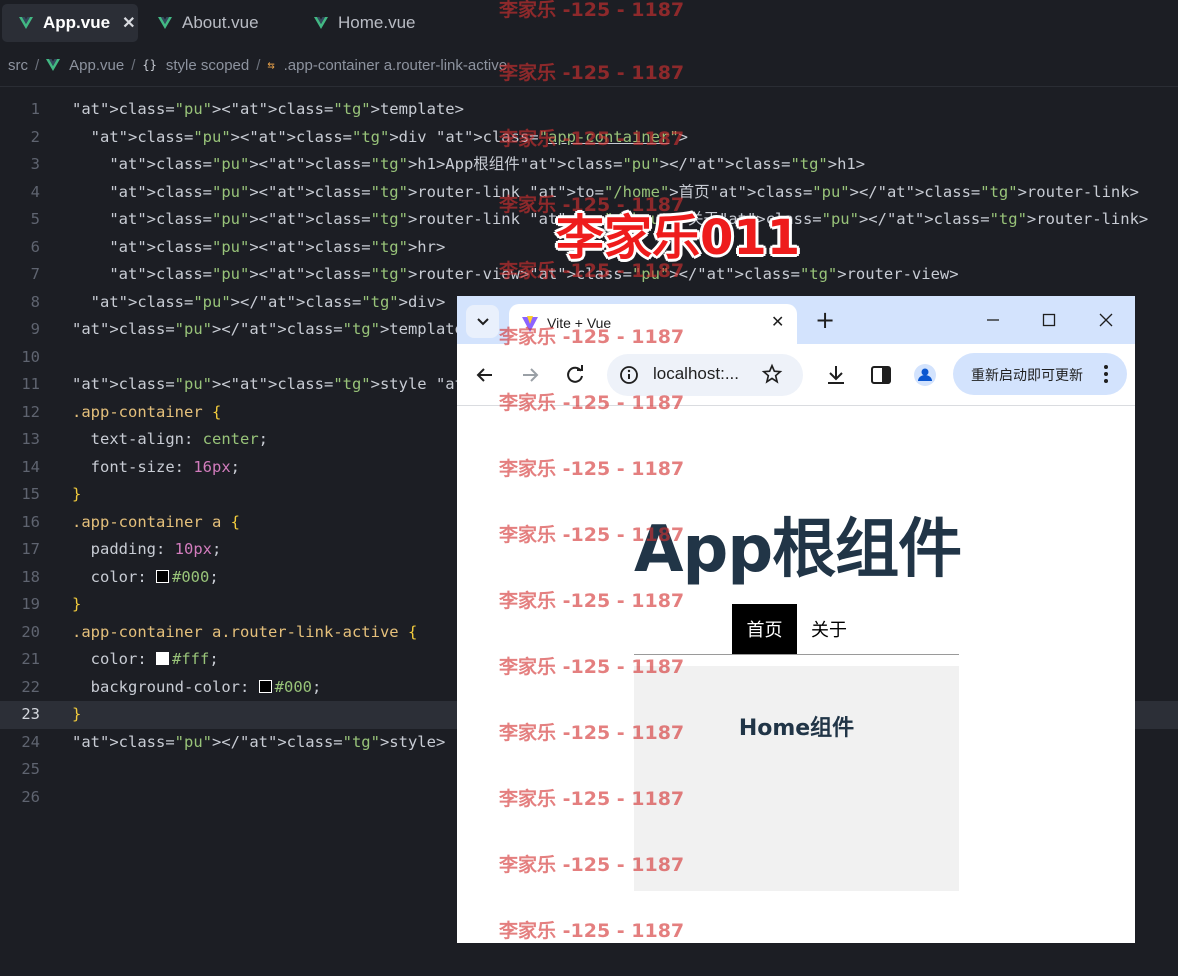 Image resolution: width=1178 pixels, height=976 pixels. What do you see at coordinates (30, 549) in the screenshot?
I see `line-number: 17` at bounding box center [30, 549].